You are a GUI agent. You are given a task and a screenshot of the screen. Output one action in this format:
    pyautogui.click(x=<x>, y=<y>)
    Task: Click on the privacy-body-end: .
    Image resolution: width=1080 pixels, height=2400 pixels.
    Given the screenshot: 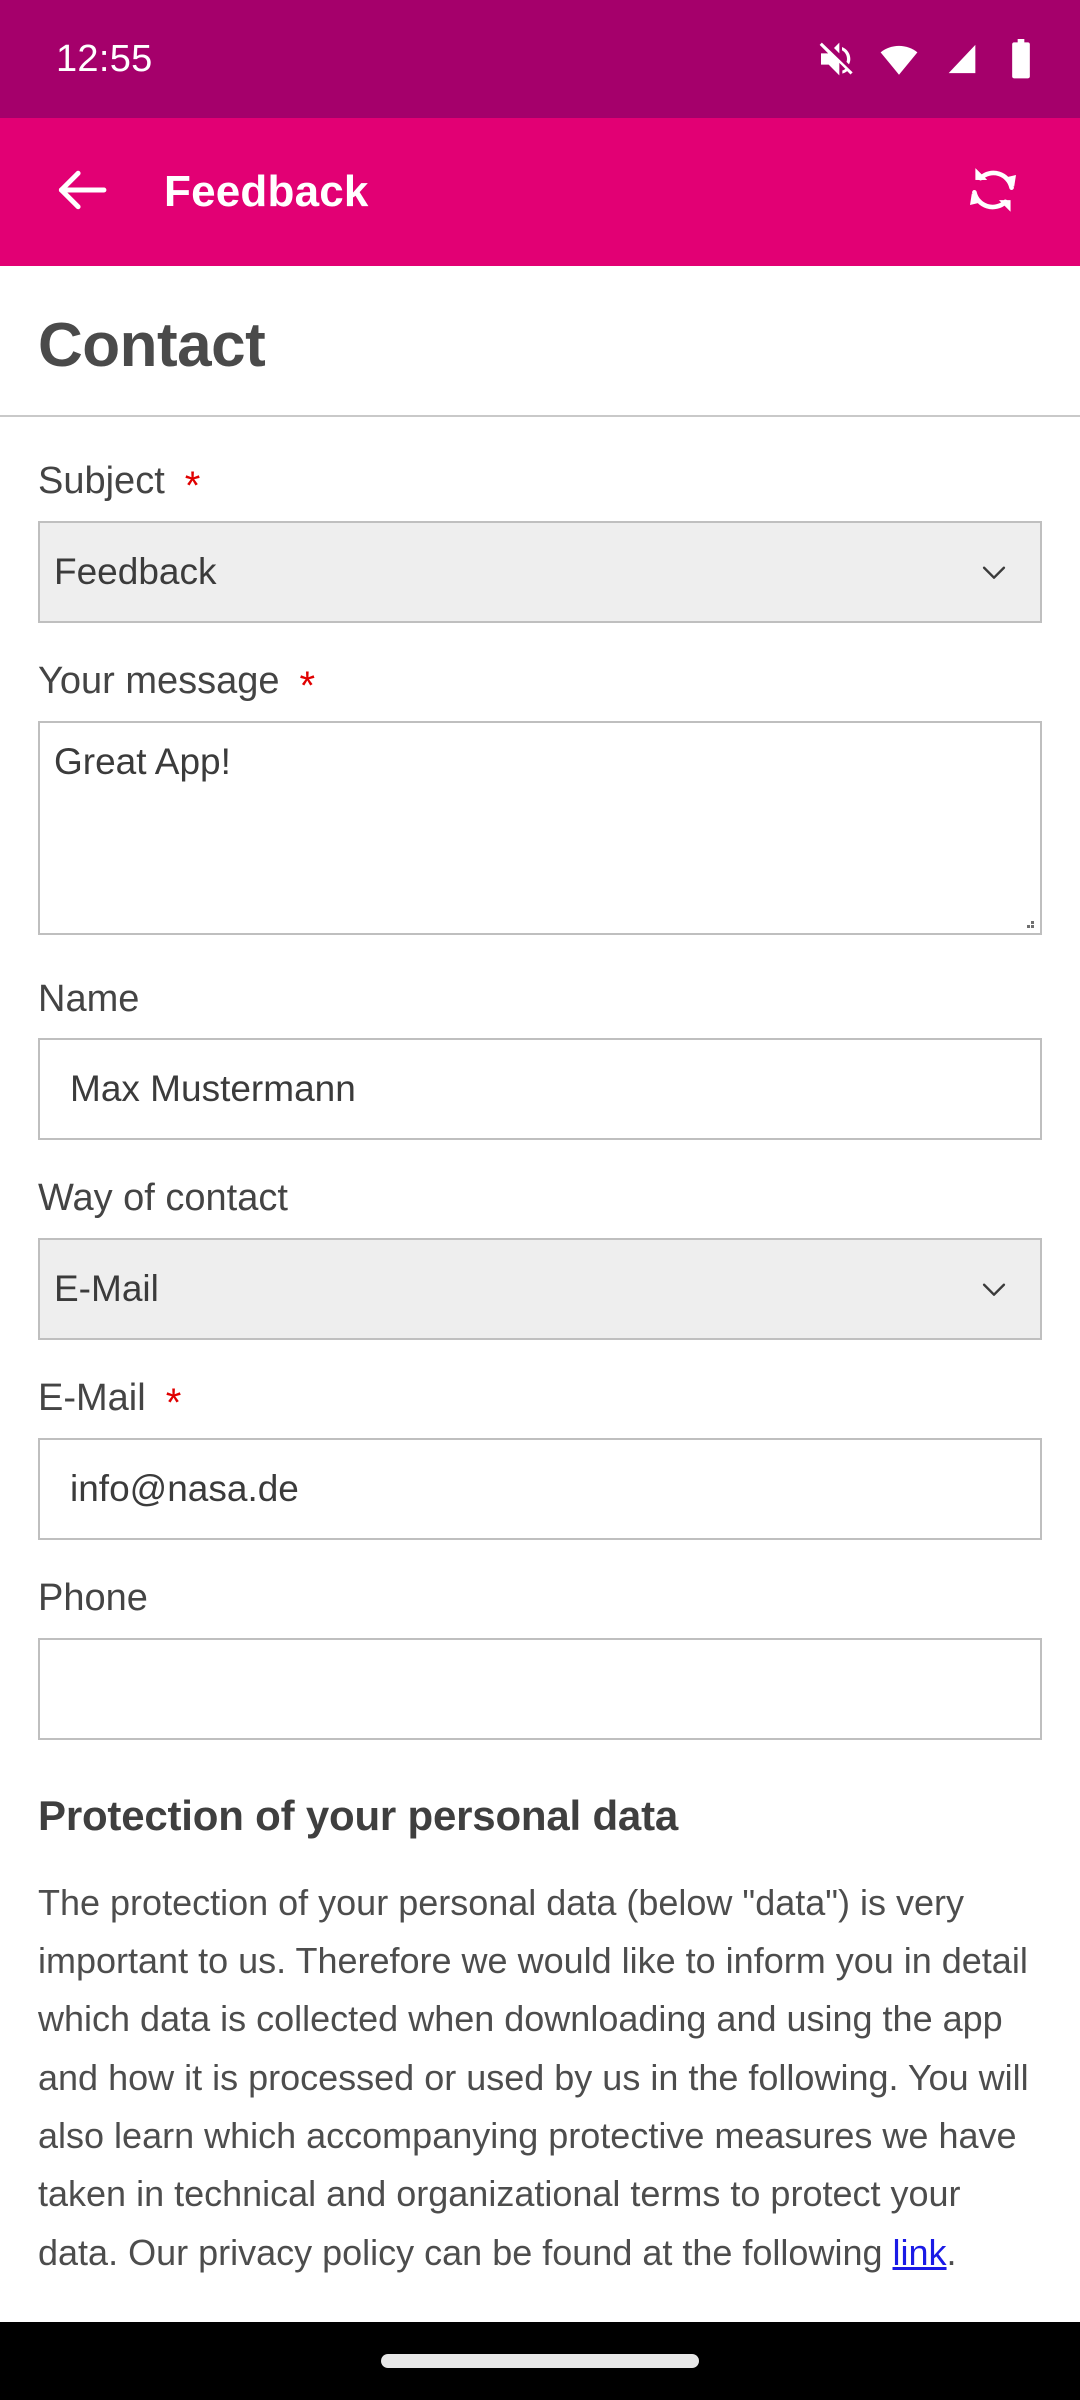 What is the action you would take?
    pyautogui.click(x=951, y=2252)
    